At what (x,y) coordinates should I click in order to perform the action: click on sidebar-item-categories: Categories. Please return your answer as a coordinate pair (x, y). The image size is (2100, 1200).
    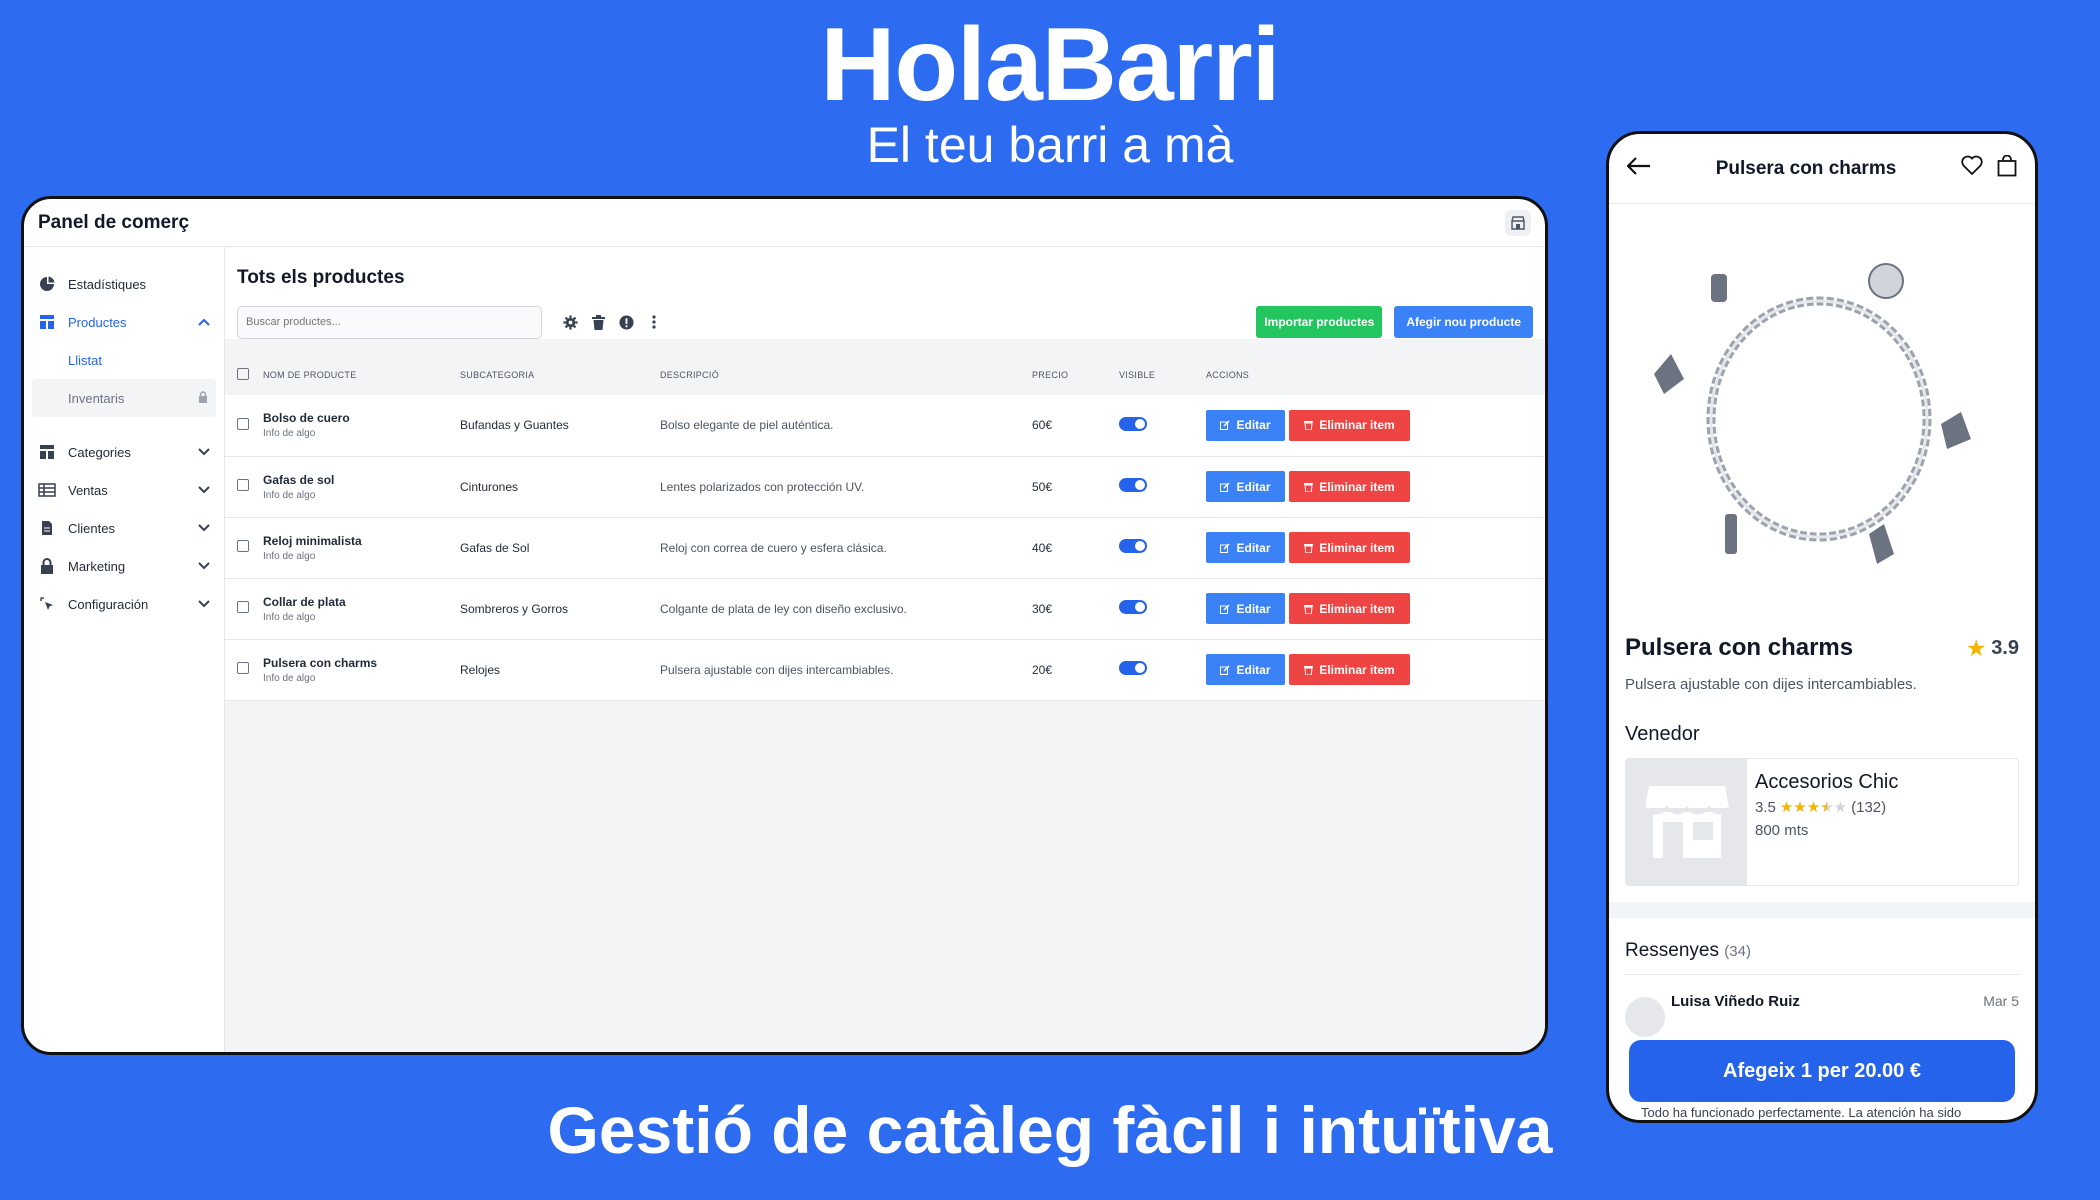
    Looking at the image, I should click on (124, 452).